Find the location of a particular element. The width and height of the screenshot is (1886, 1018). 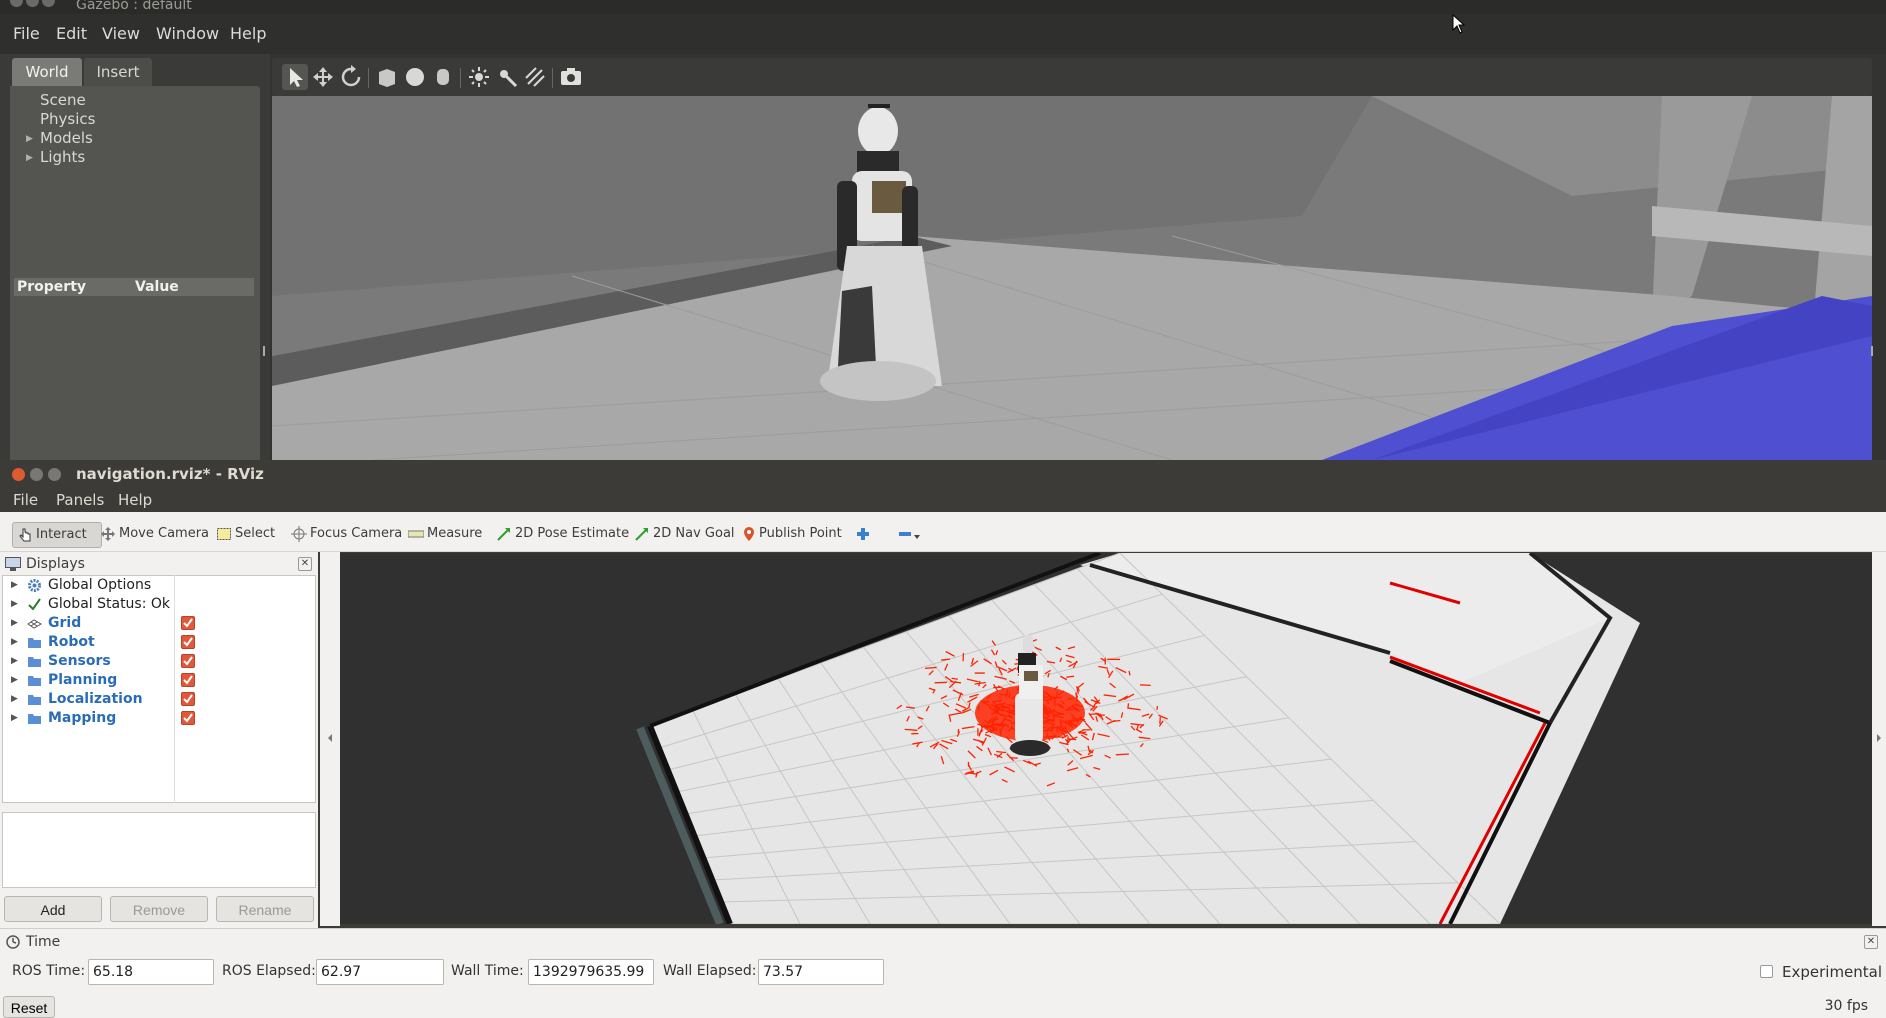

focus-camera-tool-button: Focus Camera is located at coordinates (346, 534).